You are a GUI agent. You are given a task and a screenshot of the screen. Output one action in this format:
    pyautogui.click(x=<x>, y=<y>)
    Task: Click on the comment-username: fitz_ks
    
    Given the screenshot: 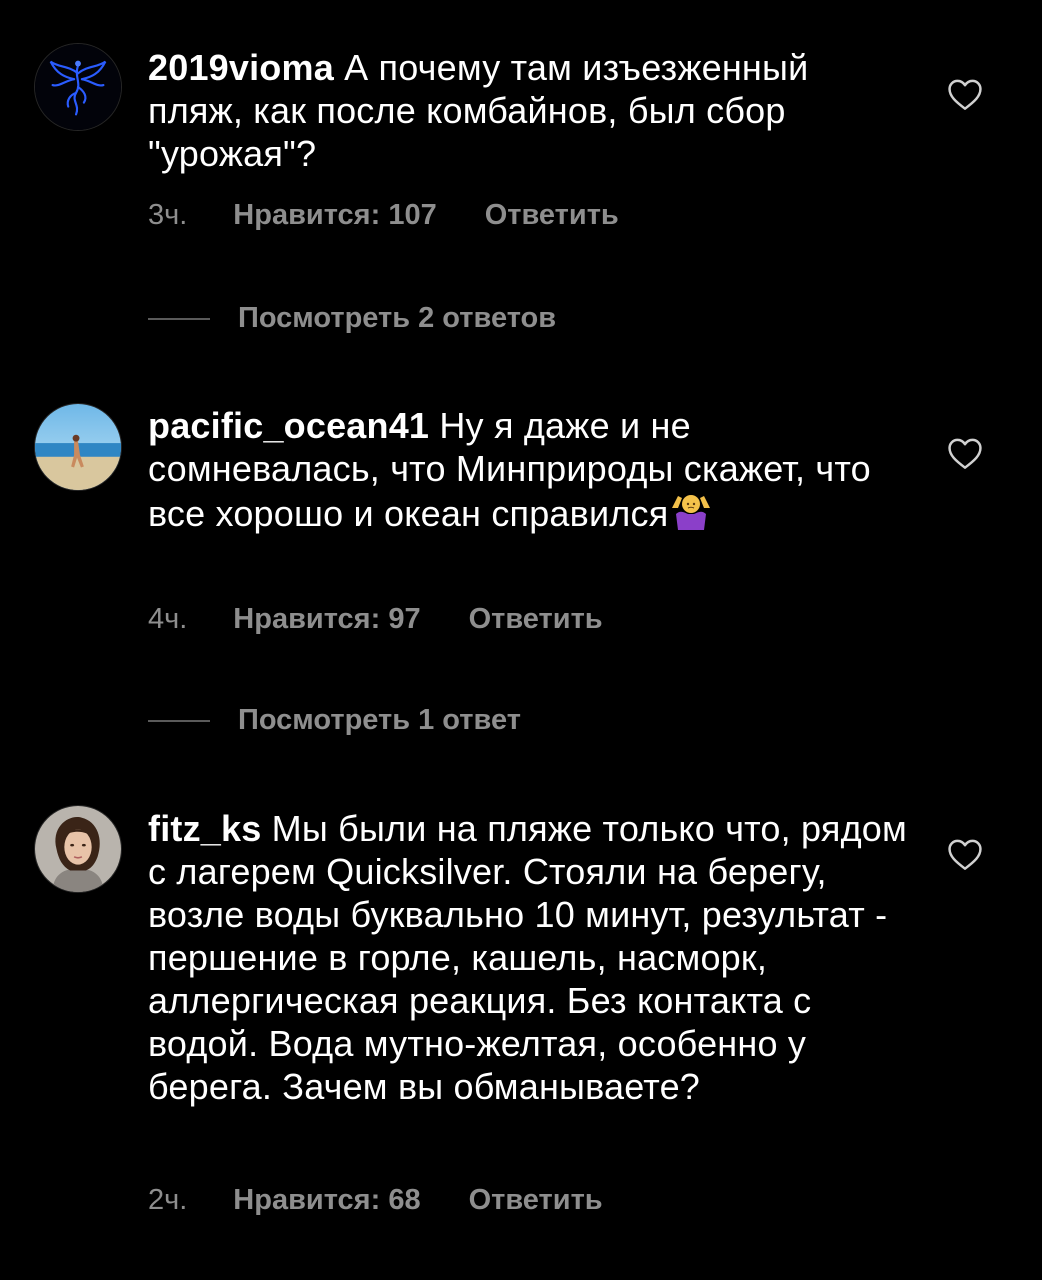 What is the action you would take?
    pyautogui.click(x=204, y=828)
    